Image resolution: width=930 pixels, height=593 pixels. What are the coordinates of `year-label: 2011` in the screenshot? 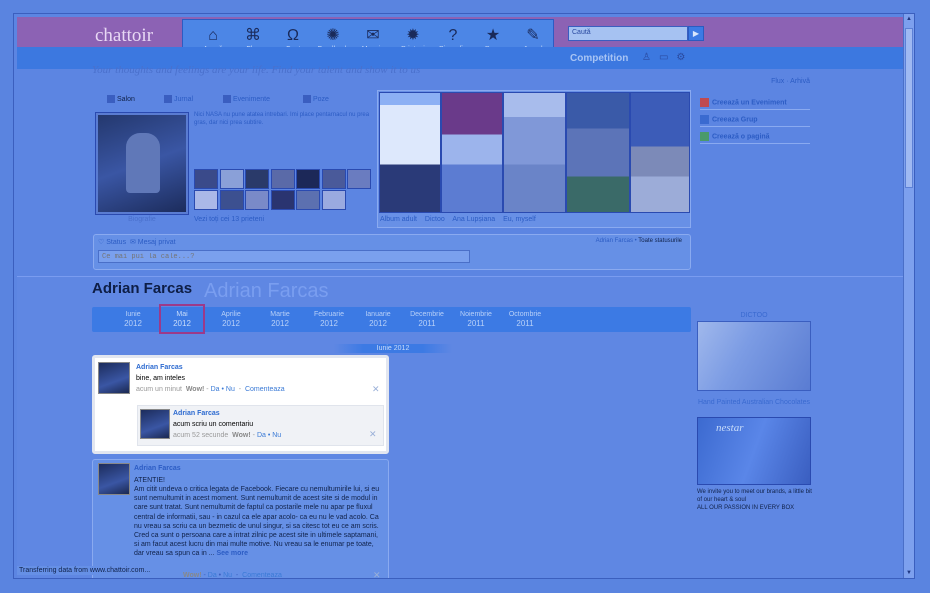 It's located at (525, 323).